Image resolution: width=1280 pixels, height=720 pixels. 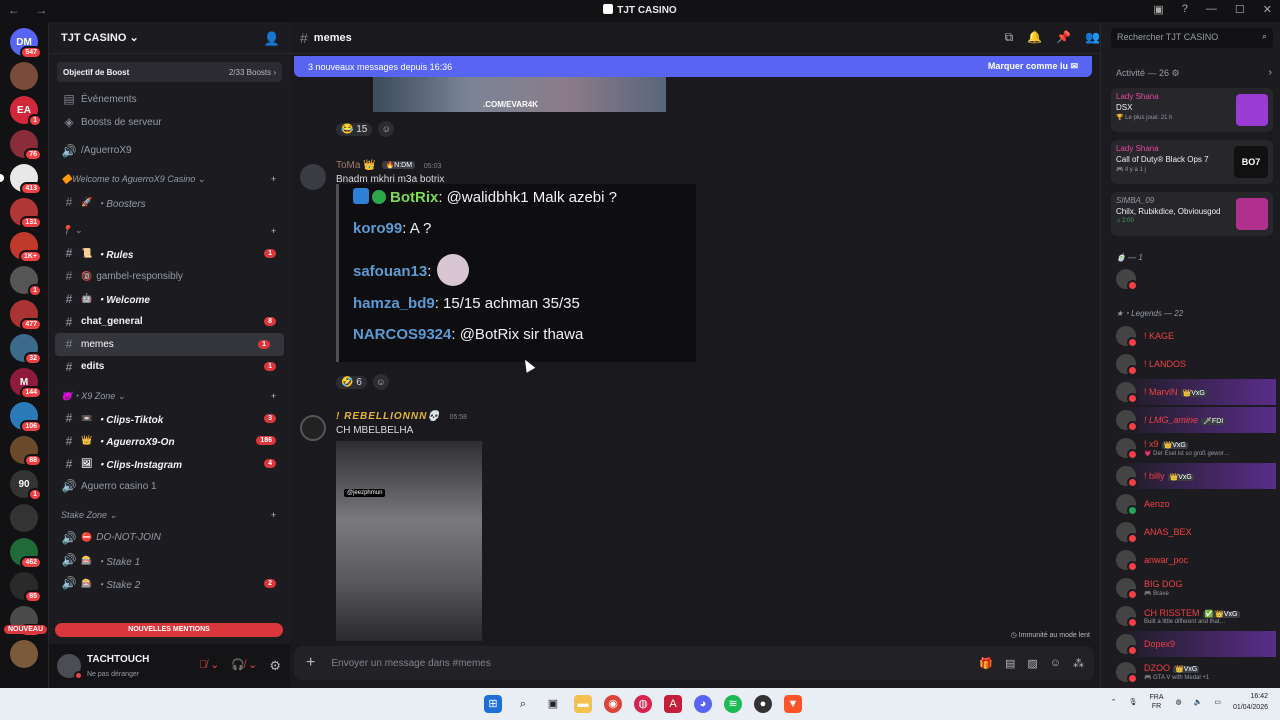 What do you see at coordinates (763, 704) in the screenshot?
I see `steam-icon: ●` at bounding box center [763, 704].